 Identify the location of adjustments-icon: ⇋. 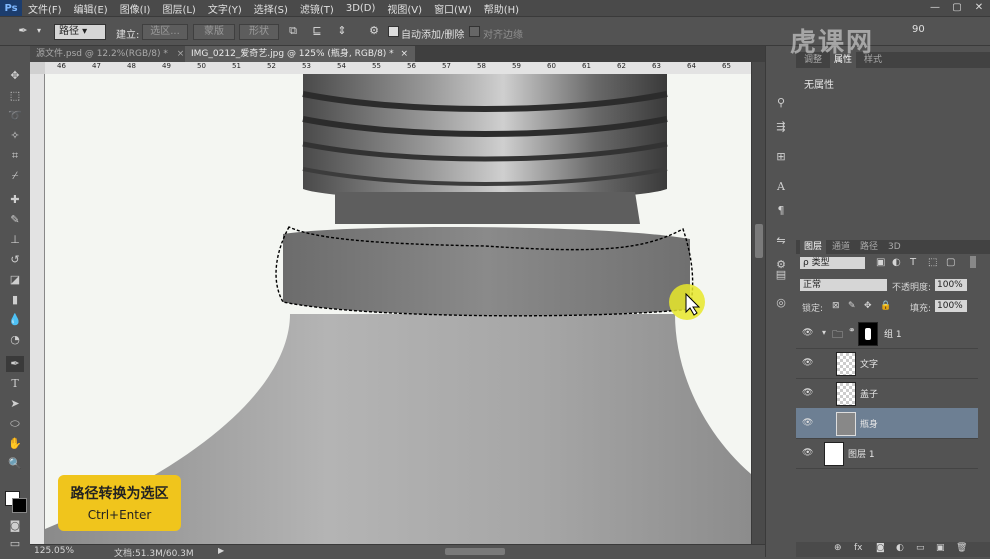
(781, 241).